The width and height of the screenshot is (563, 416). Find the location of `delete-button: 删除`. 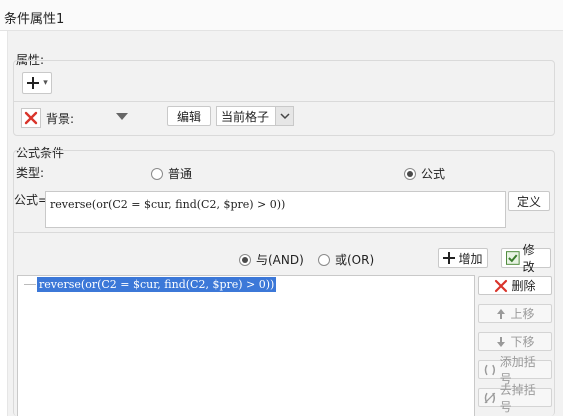

delete-button: 删除 is located at coordinates (515, 285).